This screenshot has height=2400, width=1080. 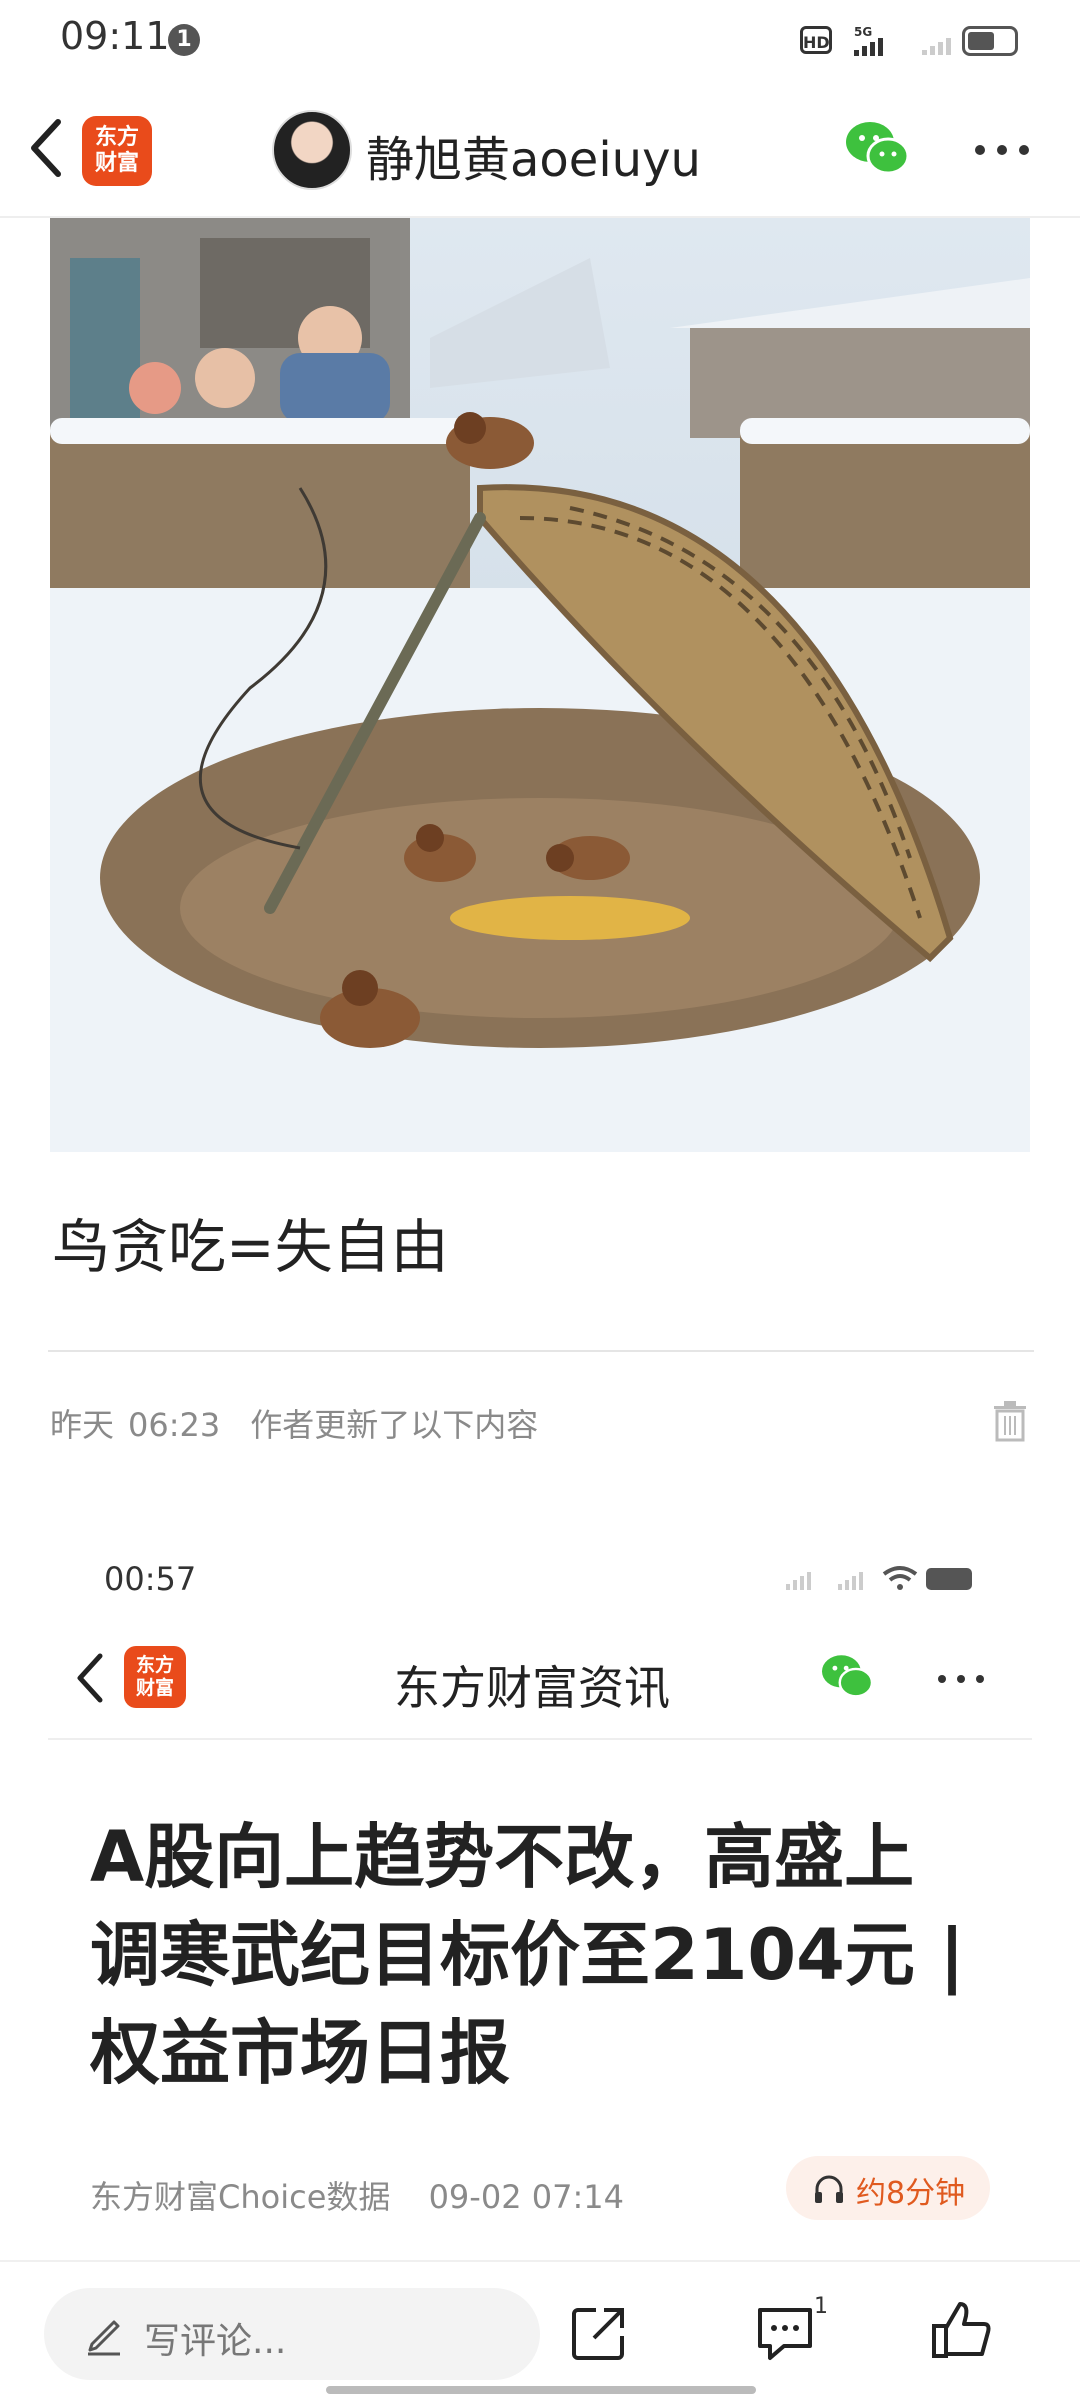 I want to click on embedded-logo-line1: 东方, so click(x=154, y=1665).